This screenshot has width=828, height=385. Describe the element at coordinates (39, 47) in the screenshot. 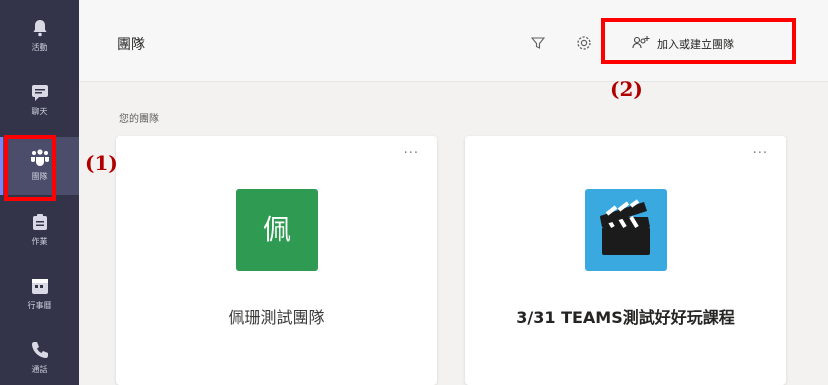

I see `rail-label: 活動` at that location.